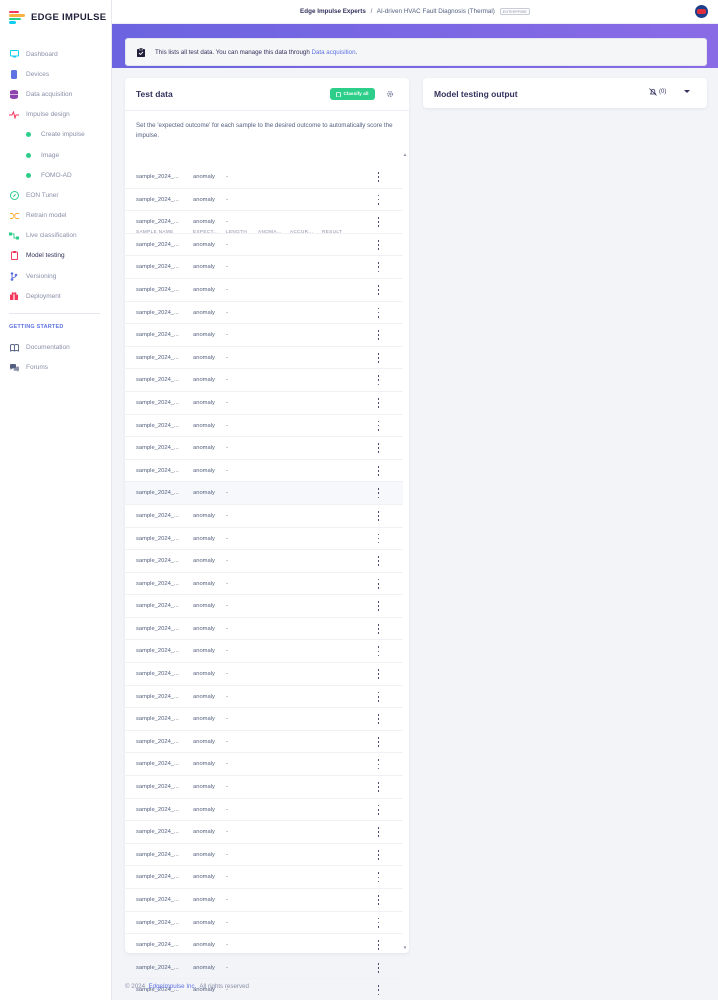 This screenshot has height=1000, width=718. I want to click on sidebar-item-impulse-design: Impulse design, so click(56, 115).